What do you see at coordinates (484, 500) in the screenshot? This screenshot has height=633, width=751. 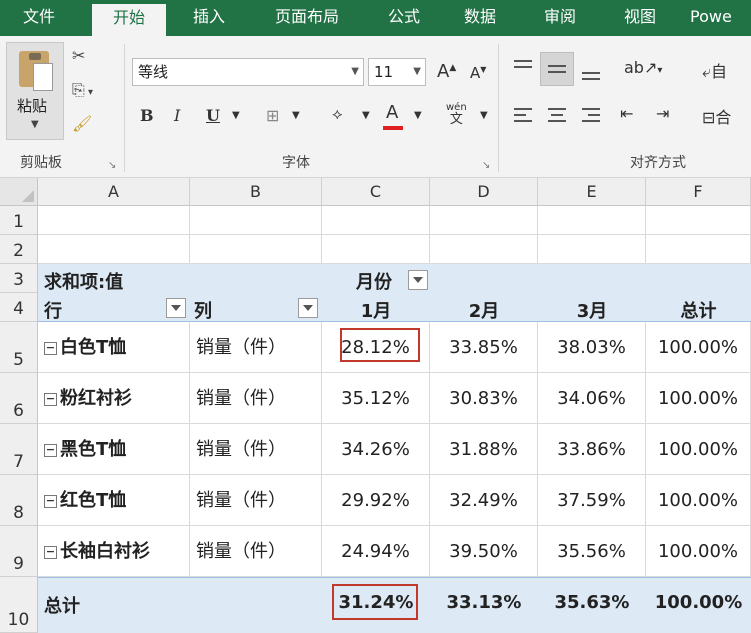 I see `pivot-value-cell: 32.49%` at bounding box center [484, 500].